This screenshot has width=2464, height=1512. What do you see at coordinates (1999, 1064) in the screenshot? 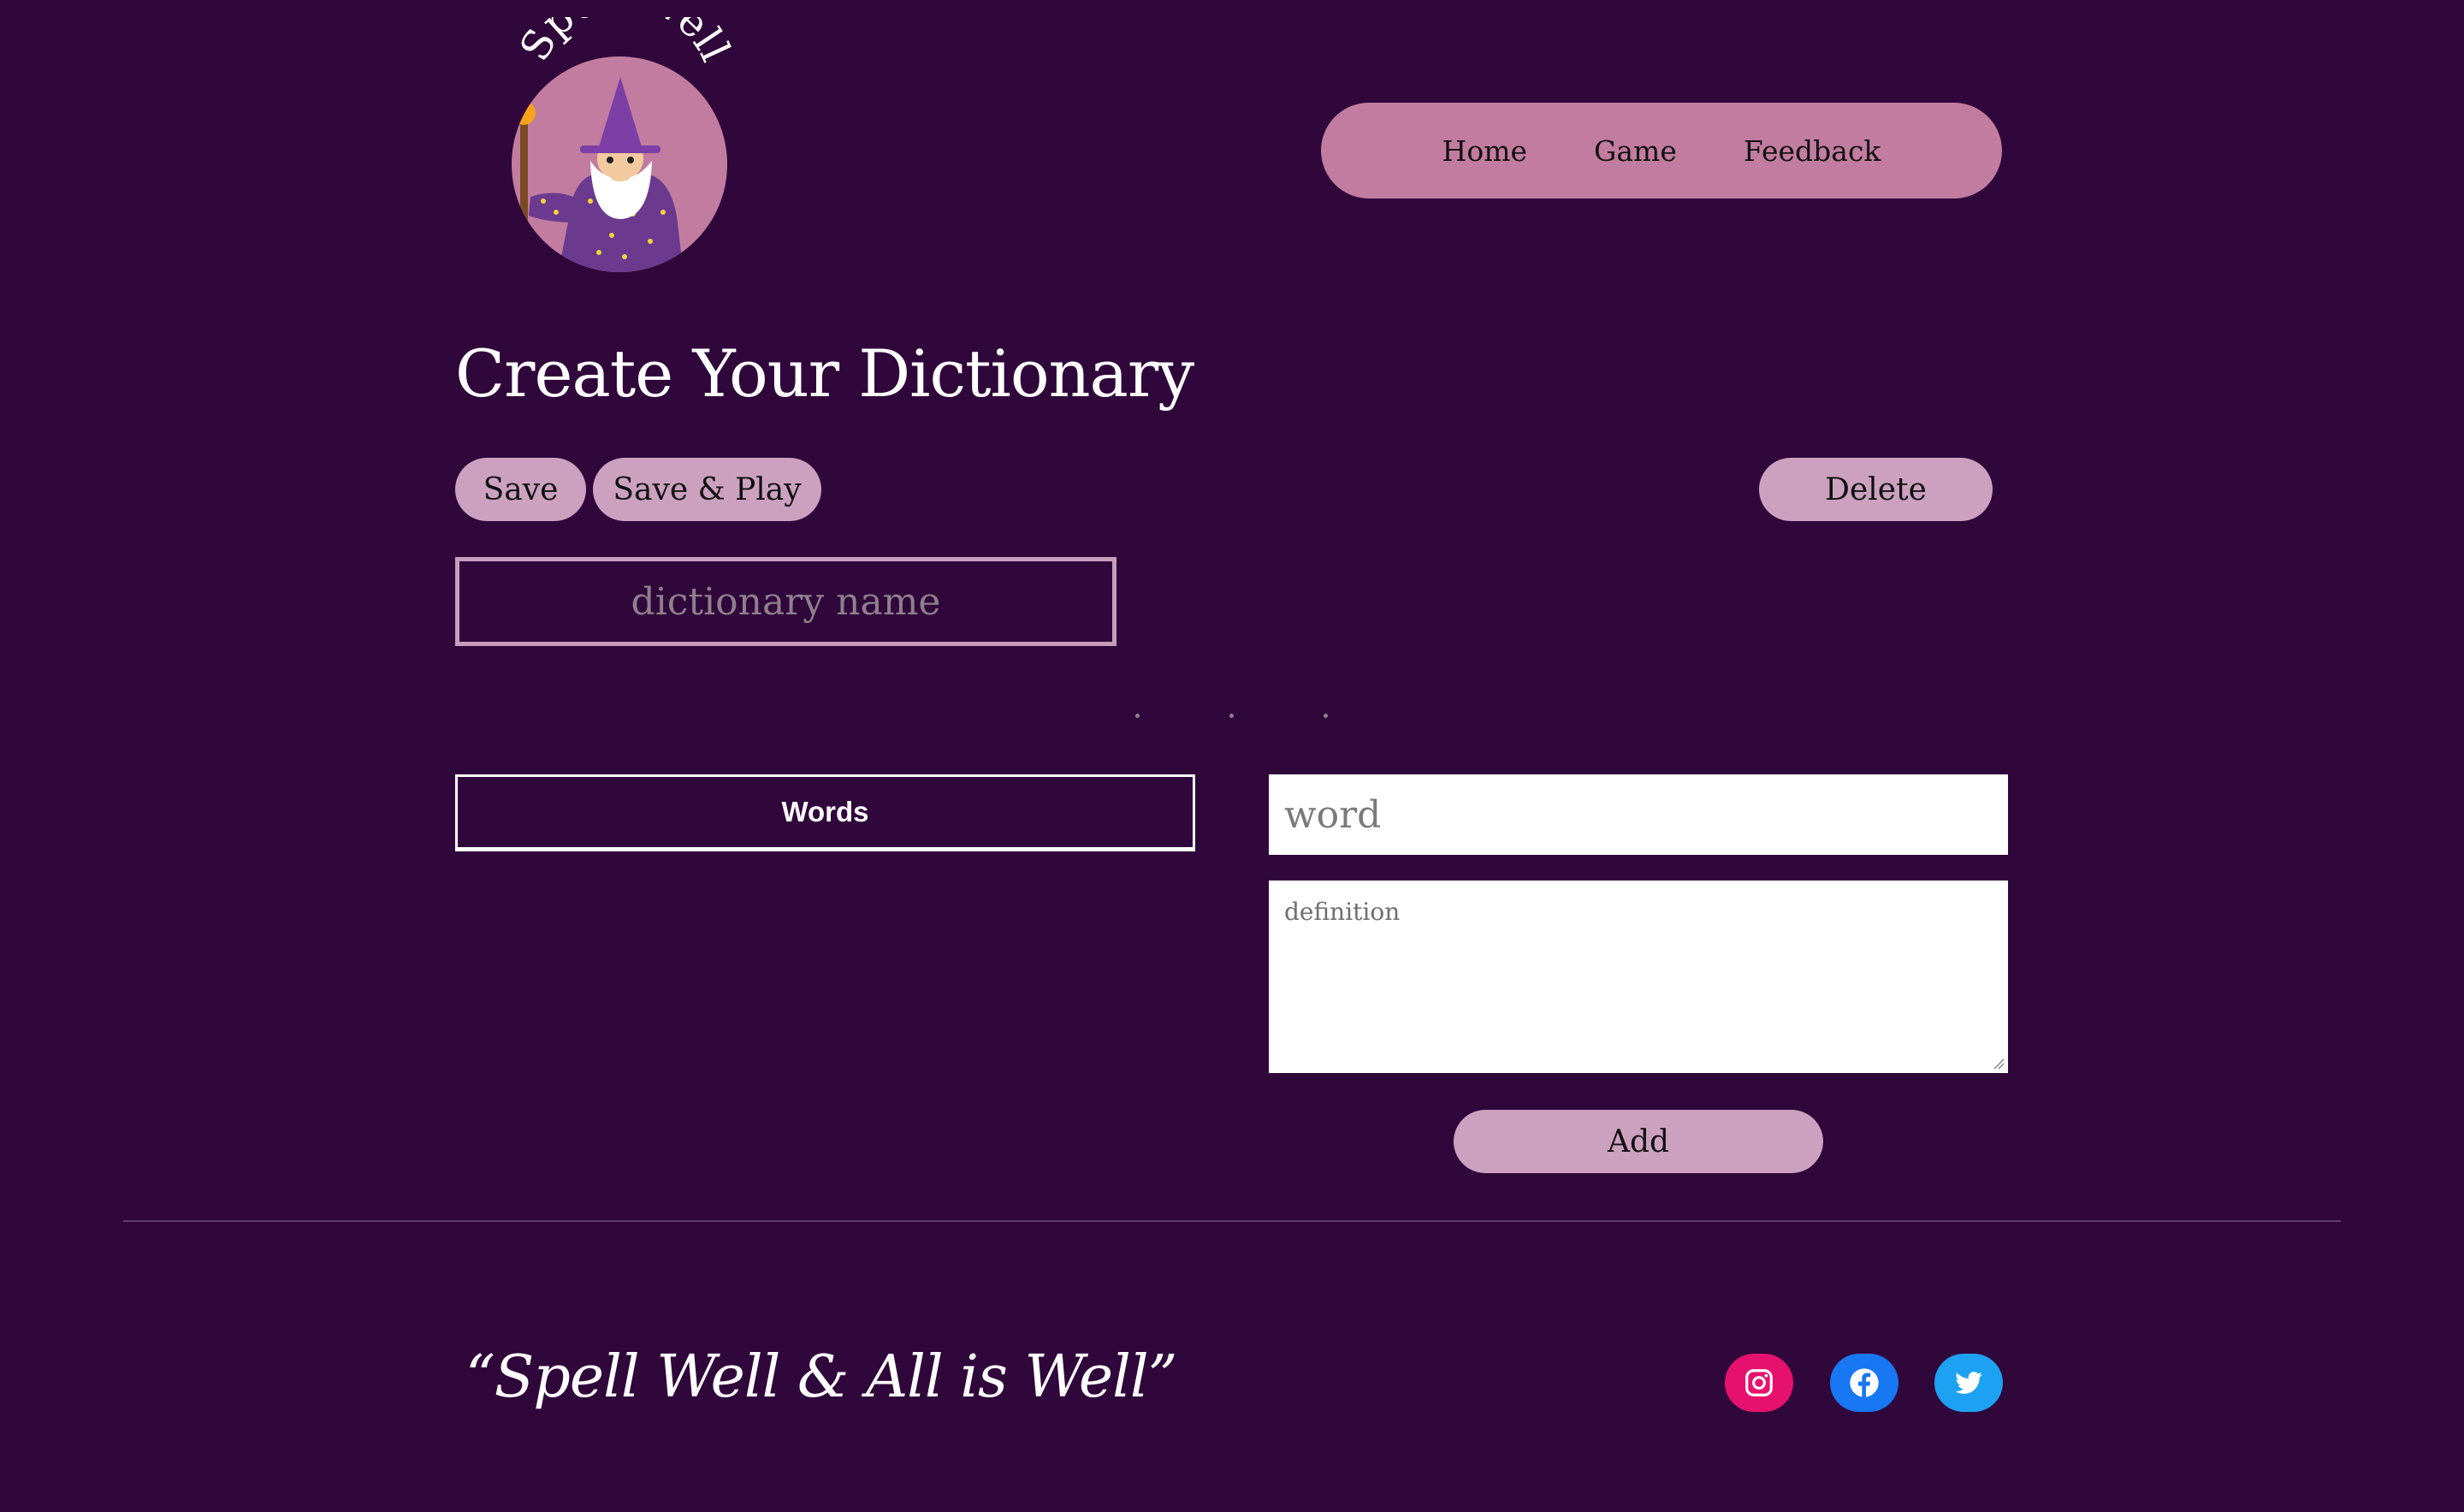
I see `resize-handle-icon` at bounding box center [1999, 1064].